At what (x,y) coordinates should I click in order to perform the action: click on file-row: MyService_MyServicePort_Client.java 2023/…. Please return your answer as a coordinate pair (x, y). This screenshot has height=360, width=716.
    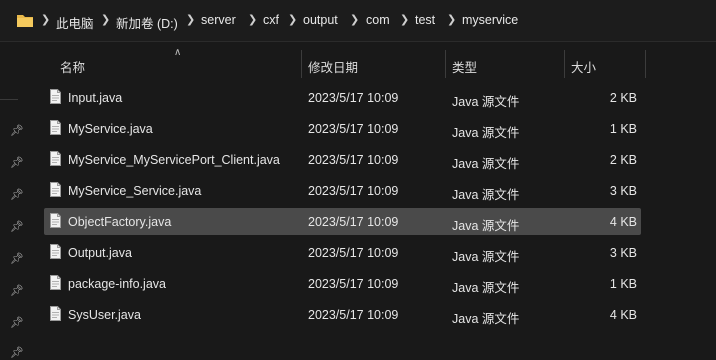
    Looking at the image, I should click on (342, 159).